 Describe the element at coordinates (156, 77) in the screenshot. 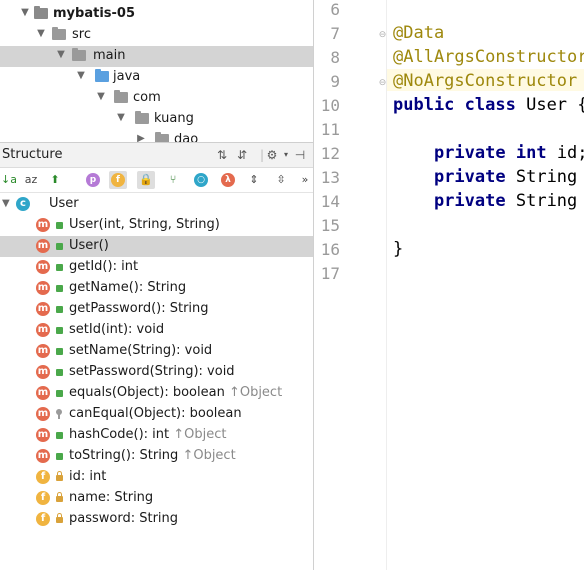

I see `tree-item-java: ▼ java` at that location.